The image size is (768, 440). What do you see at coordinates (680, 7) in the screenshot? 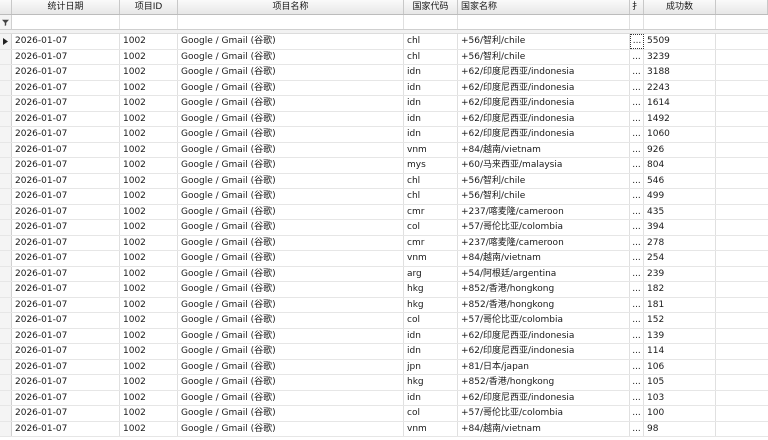
I see `column-header-success-count: 成功数` at bounding box center [680, 7].